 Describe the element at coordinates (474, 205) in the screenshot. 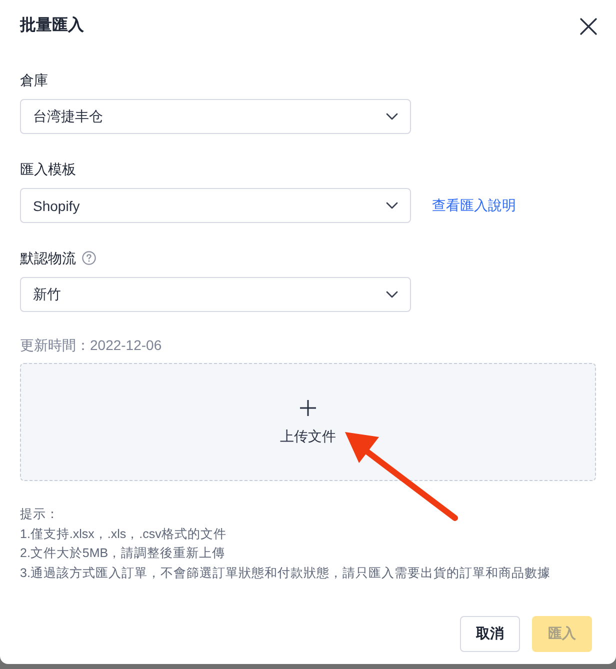

I see `import-guide-link: 查看匯入說明` at that location.